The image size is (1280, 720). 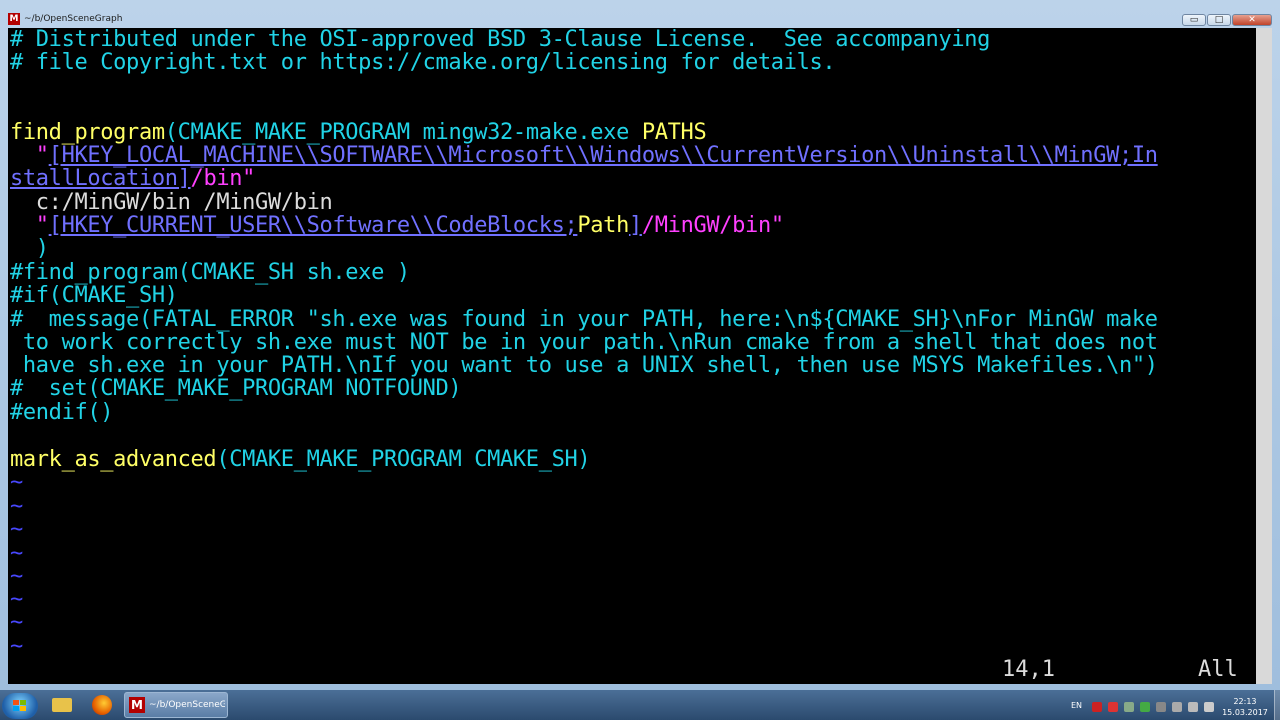 I want to click on firefox-taskbar-button, so click(x=102, y=705).